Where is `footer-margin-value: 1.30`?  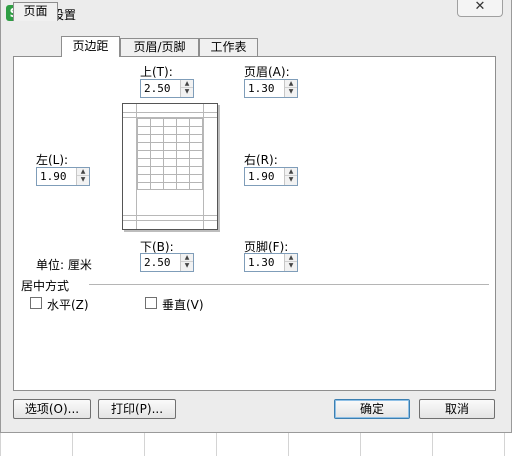
footer-margin-value: 1.30 is located at coordinates (261, 262).